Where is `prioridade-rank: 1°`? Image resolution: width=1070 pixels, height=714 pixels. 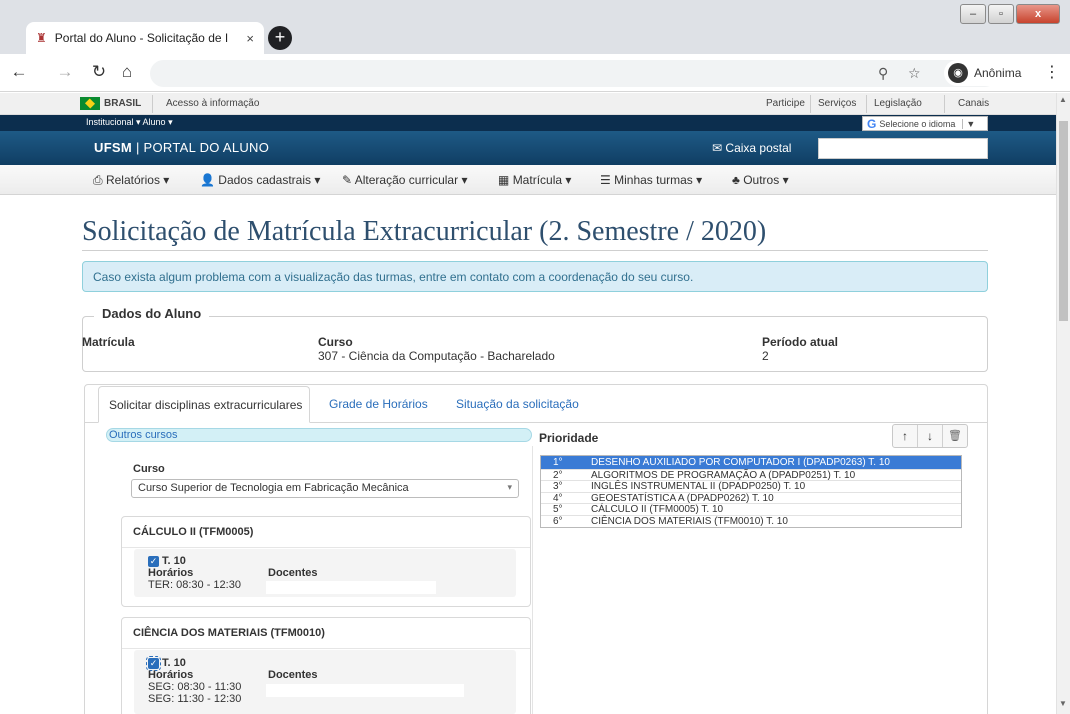 prioridade-rank: 1° is located at coordinates (558, 462).